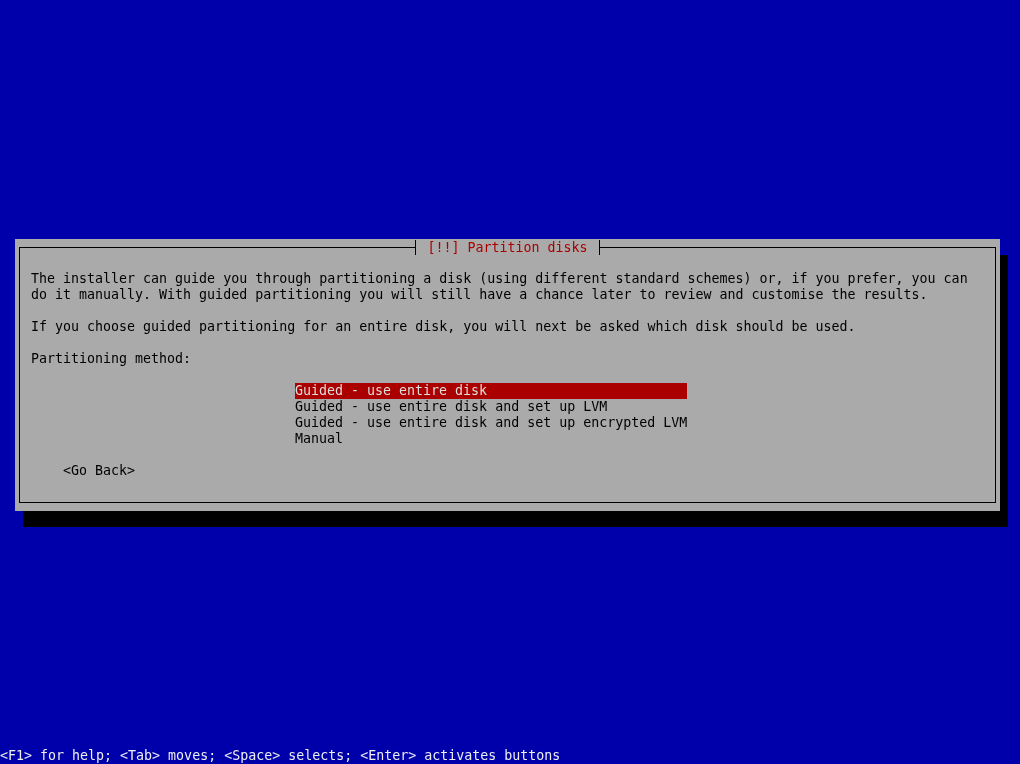 This screenshot has width=1020, height=764. Describe the element at coordinates (500, 287) in the screenshot. I see `description-text: The installer can guide you through partitioning a disk (using different standard schemes) or, if you prefer, you can do it manually. With guided partitioning you will still have a chance later to review and customise the results.` at that location.